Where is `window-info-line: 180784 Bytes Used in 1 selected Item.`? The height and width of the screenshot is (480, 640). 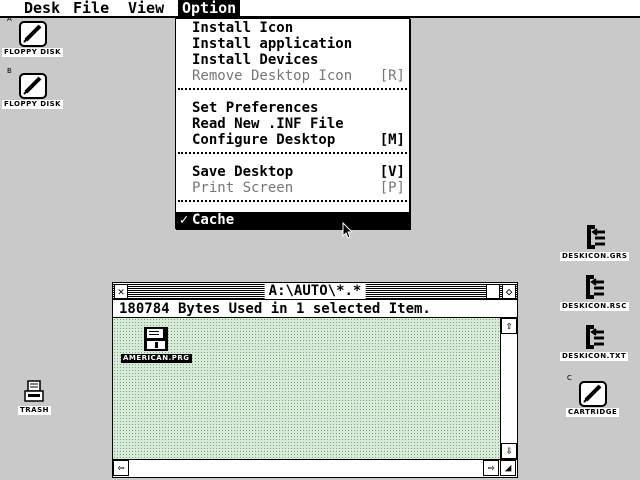
window-info-line: 180784 Bytes Used in 1 selected Item. is located at coordinates (315, 309).